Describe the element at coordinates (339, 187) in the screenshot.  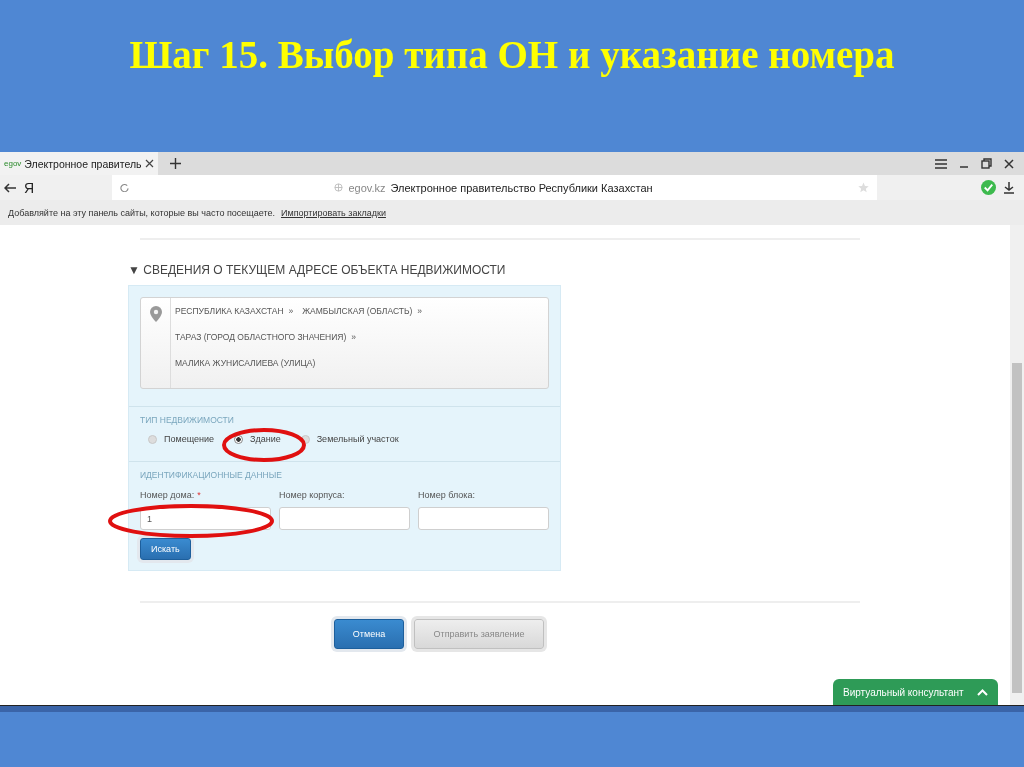
I see `globe-icon` at that location.